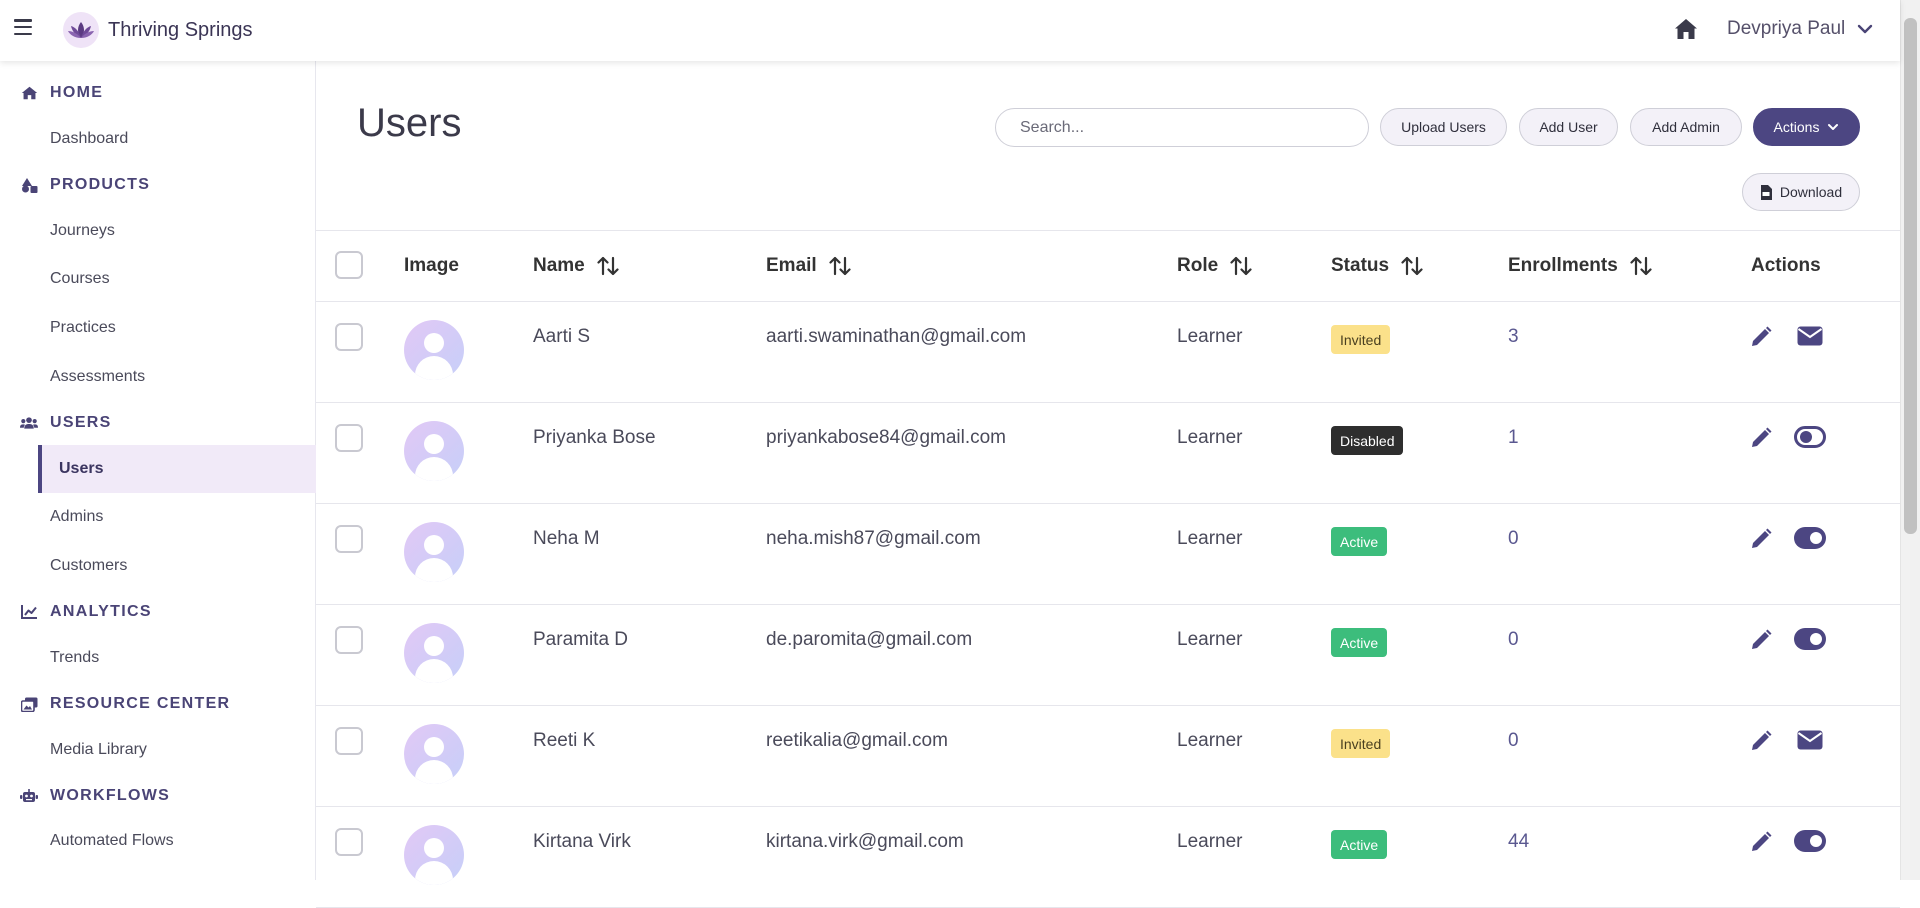  I want to click on column-header-email: Email, so click(808, 266).